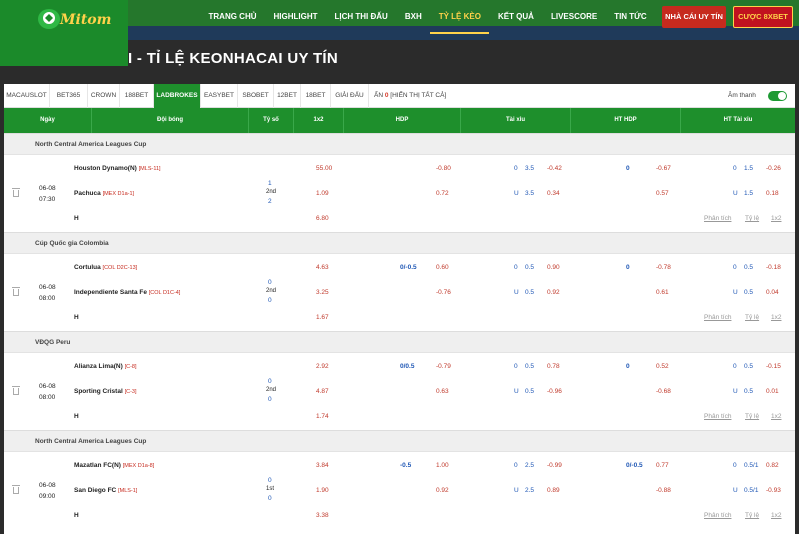 This screenshot has height=534, width=799. What do you see at coordinates (773, 267) in the screenshot?
I see `ht-ou-over-odds: -0.18` at bounding box center [773, 267].